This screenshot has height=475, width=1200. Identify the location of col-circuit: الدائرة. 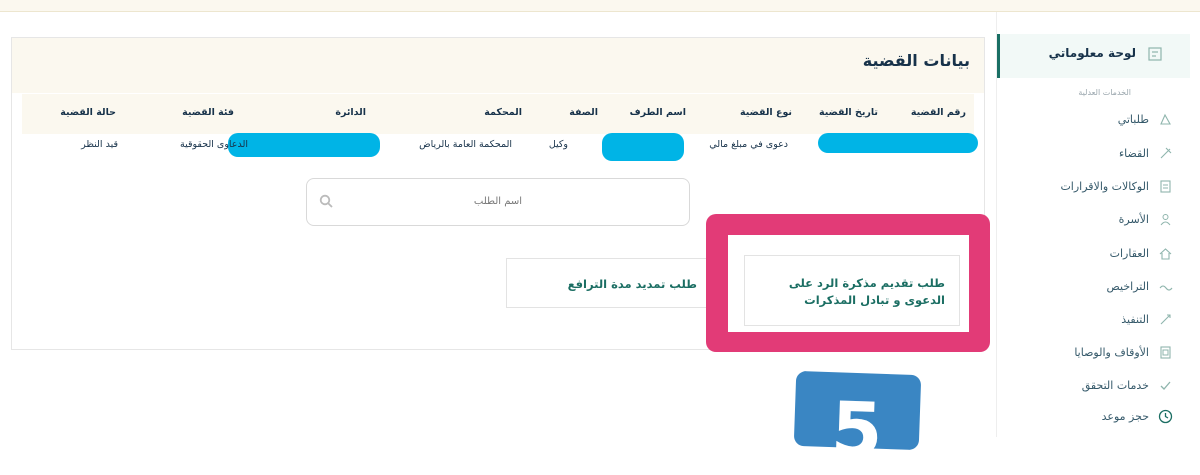
(350, 112).